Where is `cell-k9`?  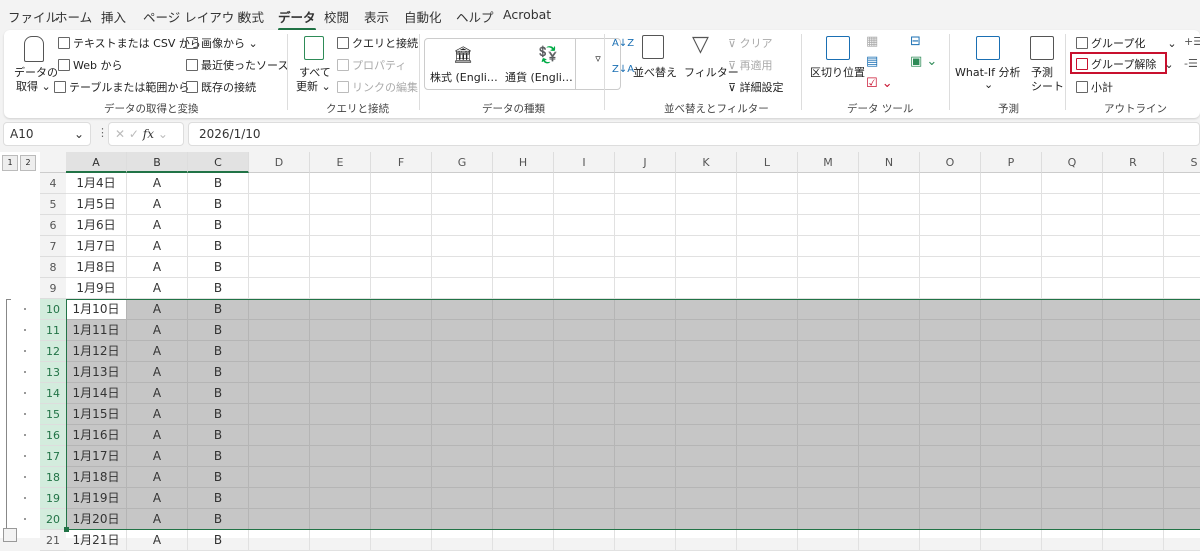 cell-k9 is located at coordinates (706, 288).